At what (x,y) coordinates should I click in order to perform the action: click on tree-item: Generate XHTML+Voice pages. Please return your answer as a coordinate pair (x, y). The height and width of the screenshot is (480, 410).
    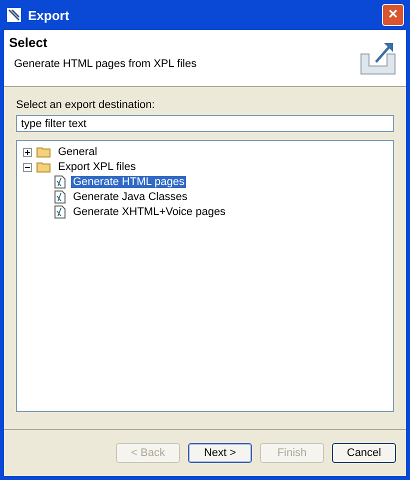
    Looking at the image, I should click on (149, 212).